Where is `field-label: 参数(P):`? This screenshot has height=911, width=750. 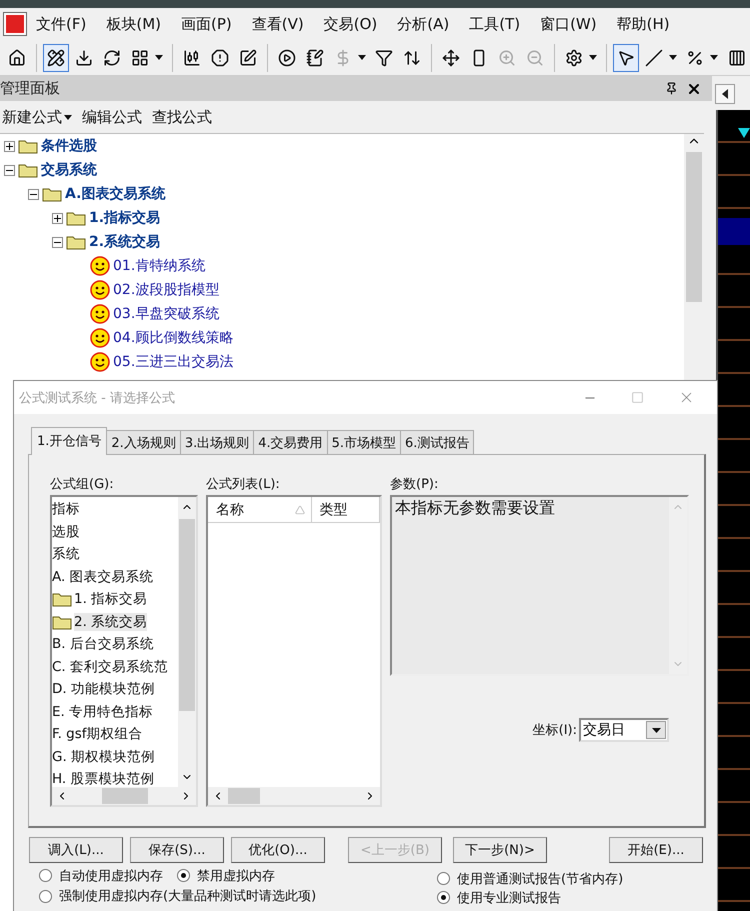 field-label: 参数(P): is located at coordinates (415, 484).